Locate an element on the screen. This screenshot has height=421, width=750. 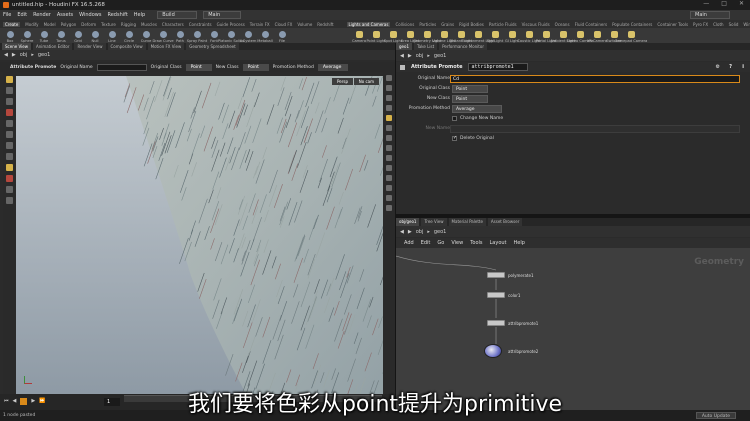
net-menu-help: Help is located at coordinates (519, 243).